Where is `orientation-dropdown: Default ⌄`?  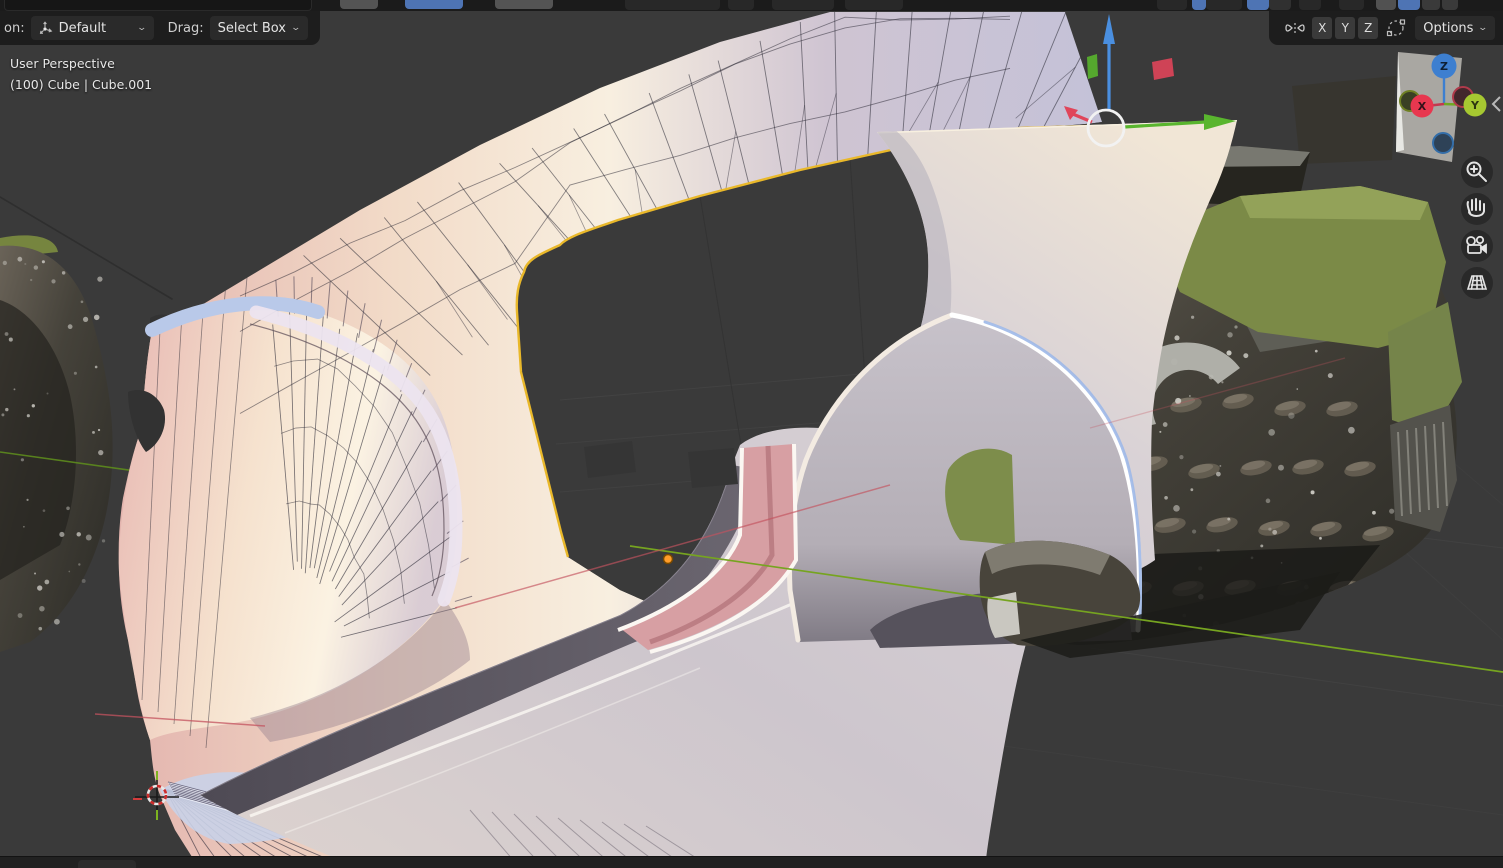 orientation-dropdown: Default ⌄ is located at coordinates (92, 28).